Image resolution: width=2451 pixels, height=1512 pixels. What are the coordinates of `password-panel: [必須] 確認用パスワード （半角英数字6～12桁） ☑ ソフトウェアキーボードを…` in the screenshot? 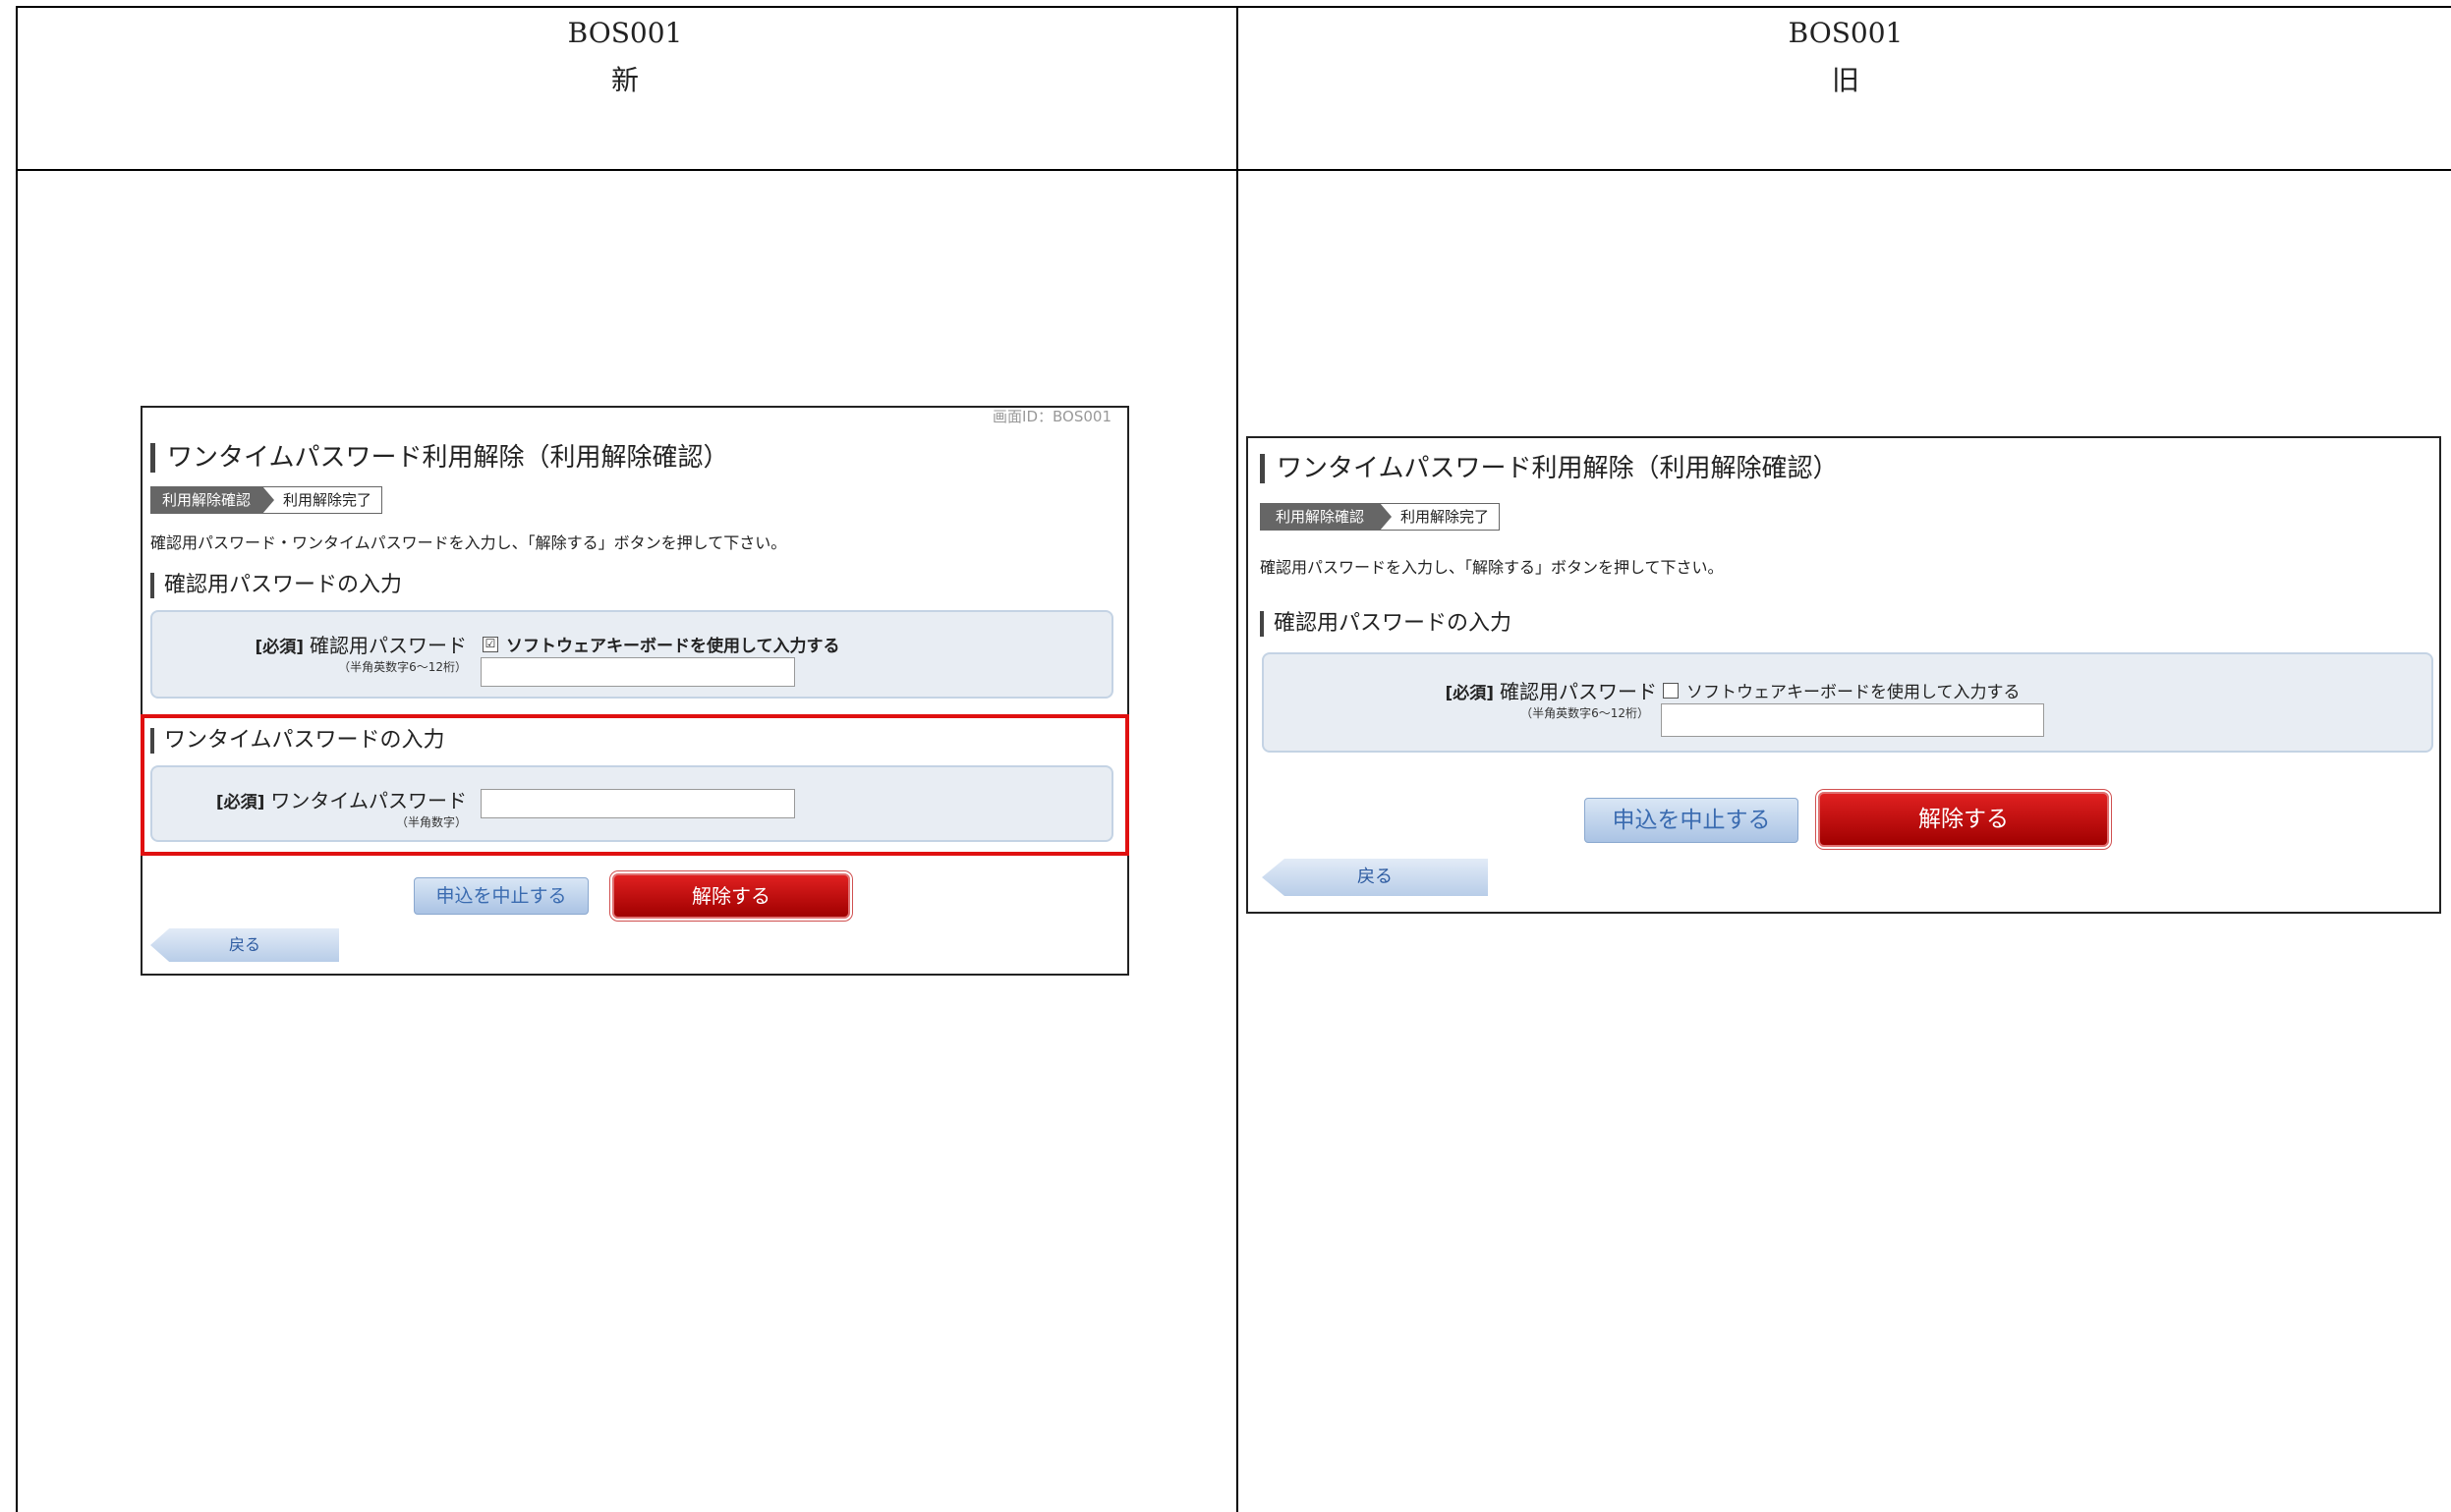 It's located at (631, 654).